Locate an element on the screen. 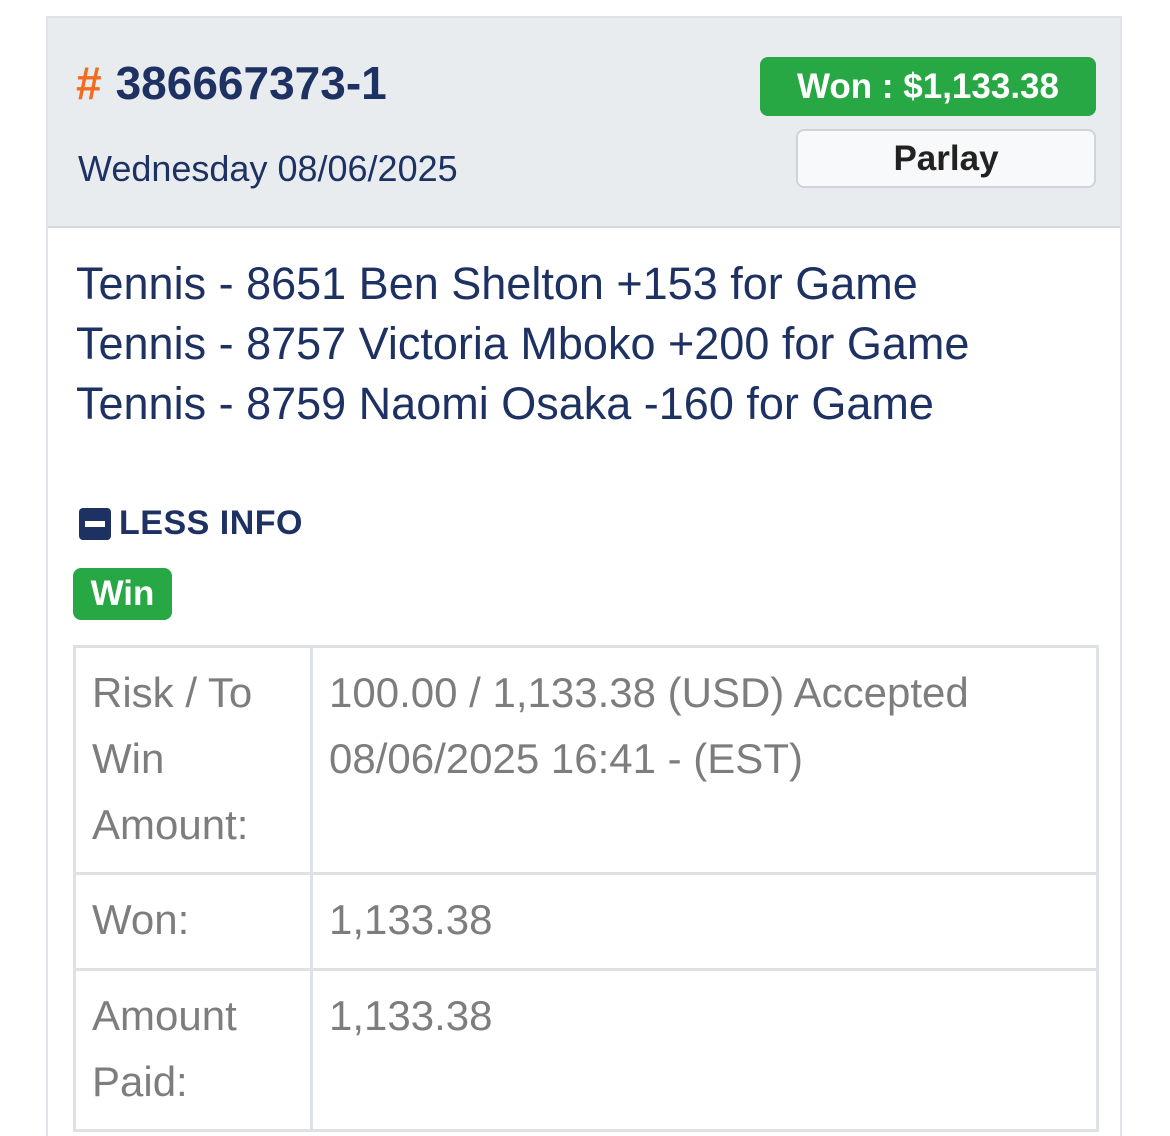 This screenshot has width=1170, height=1136. table-row: Amount Paid: 1,133.38 is located at coordinates (586, 1050).